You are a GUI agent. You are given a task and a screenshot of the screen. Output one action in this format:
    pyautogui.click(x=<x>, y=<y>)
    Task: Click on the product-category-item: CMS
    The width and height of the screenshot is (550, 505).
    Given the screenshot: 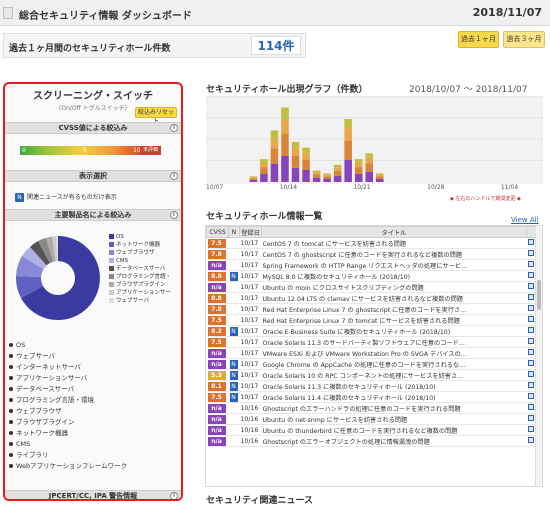 What is the action you would take?
    pyautogui.click(x=94, y=444)
    